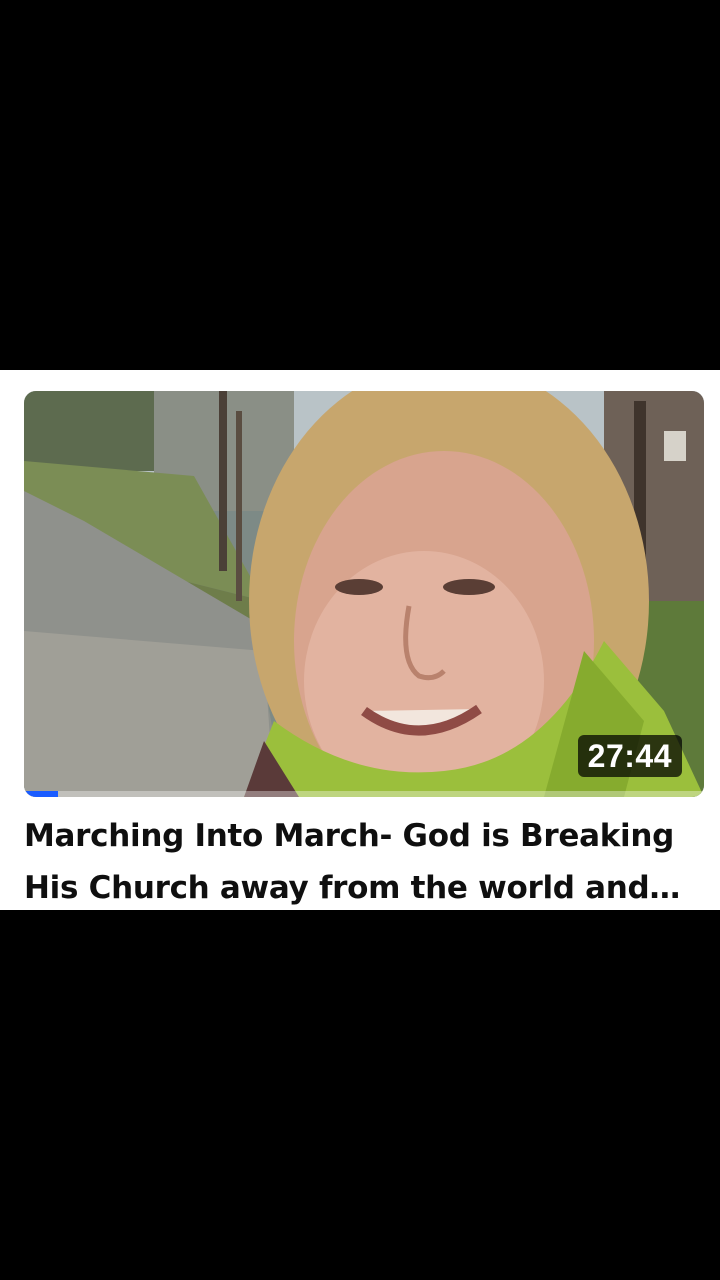 The width and height of the screenshot is (720, 1280). Describe the element at coordinates (364, 794) in the screenshot. I see `watch-progress-bar` at that location.